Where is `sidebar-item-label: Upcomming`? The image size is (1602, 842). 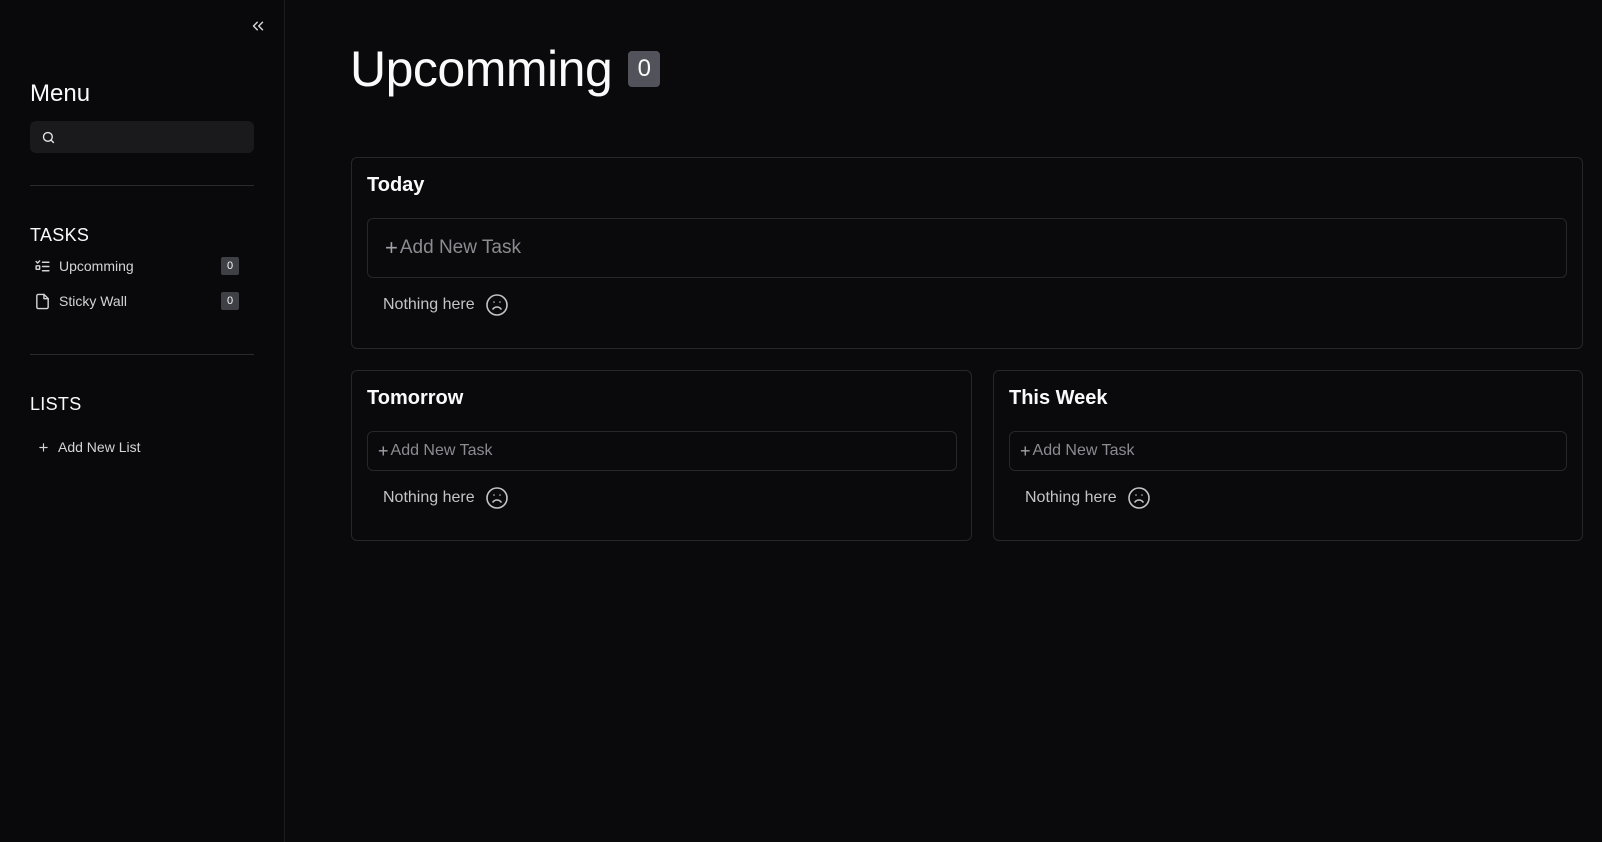
sidebar-item-label: Upcomming is located at coordinates (96, 266).